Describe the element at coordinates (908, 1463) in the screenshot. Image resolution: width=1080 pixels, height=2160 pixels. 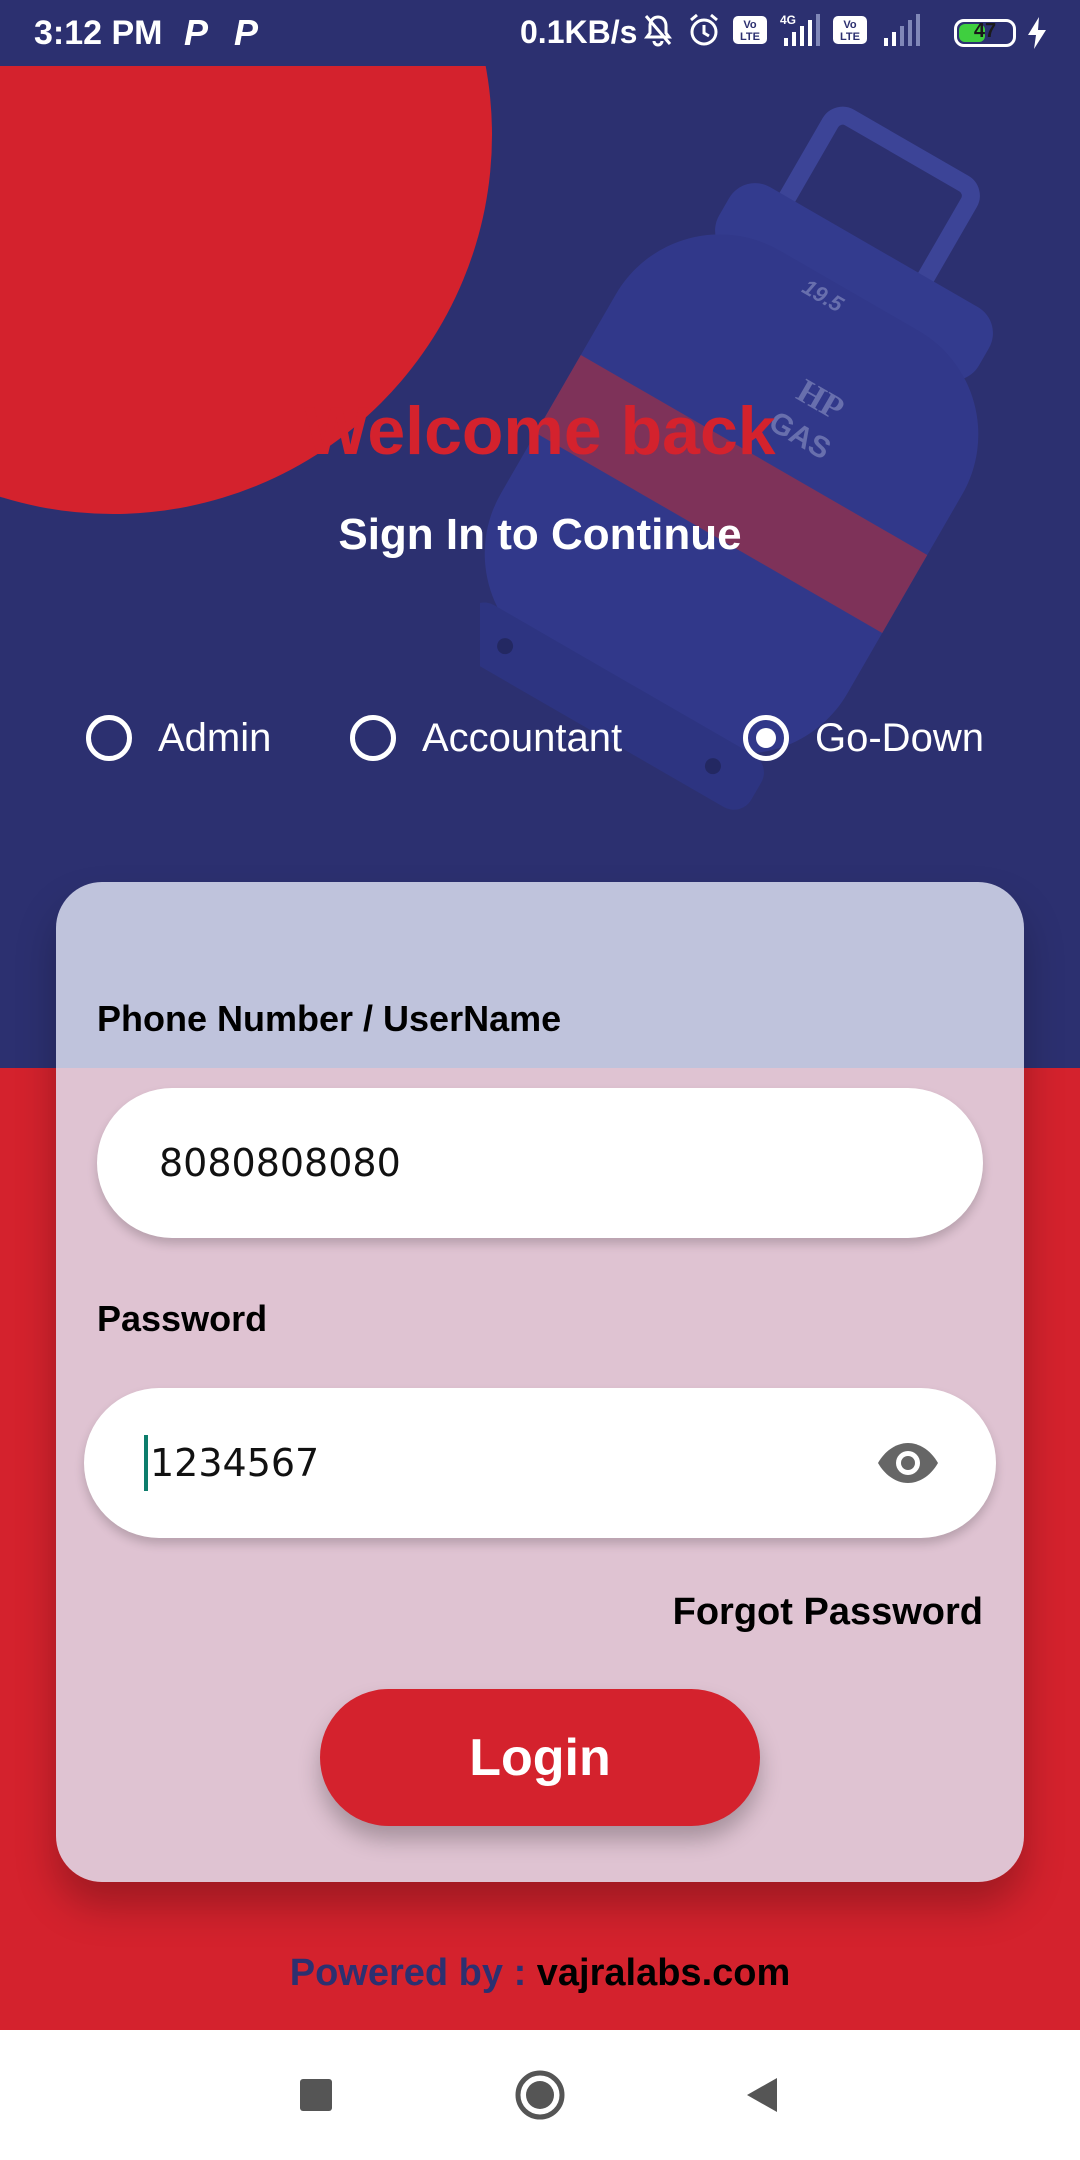
I see `eye-icon` at that location.